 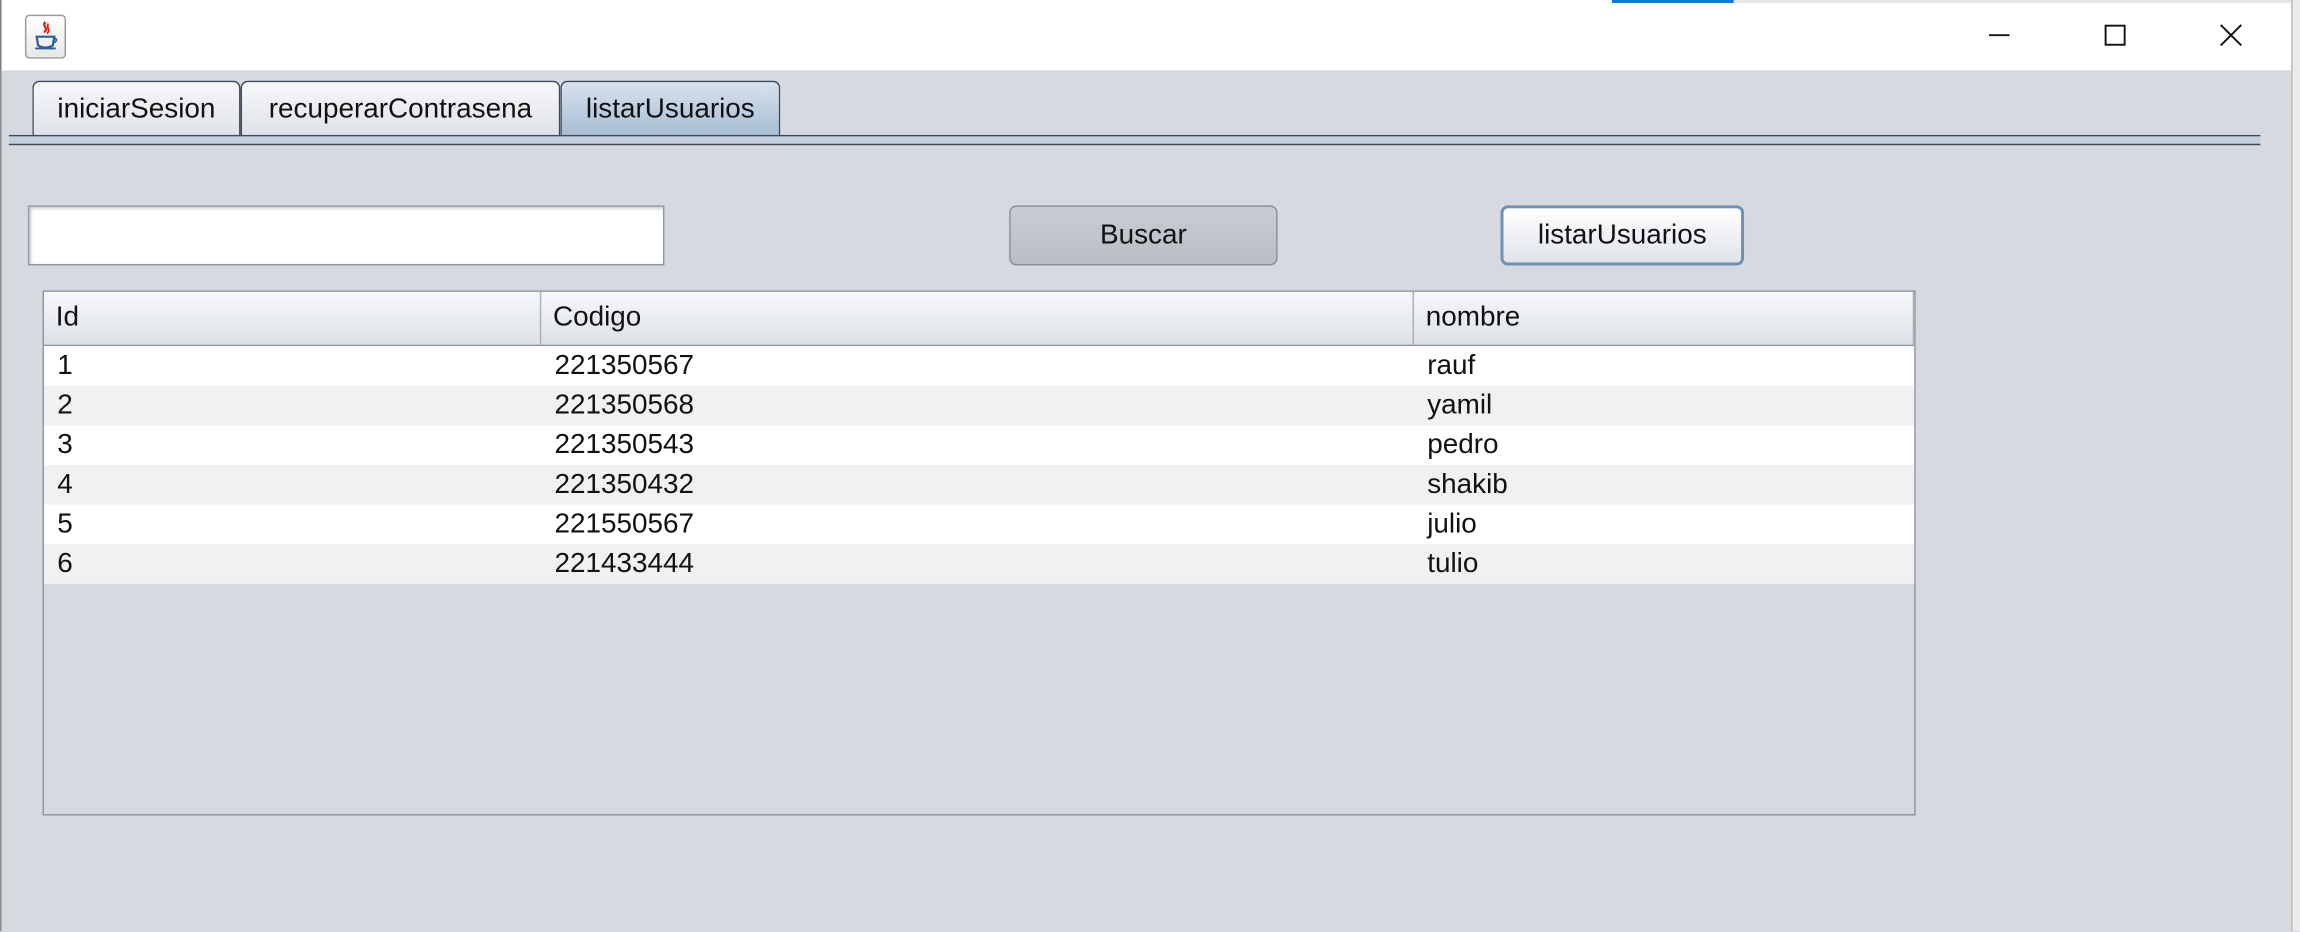 I want to click on cell-nombre: pedro, so click(x=1463, y=445).